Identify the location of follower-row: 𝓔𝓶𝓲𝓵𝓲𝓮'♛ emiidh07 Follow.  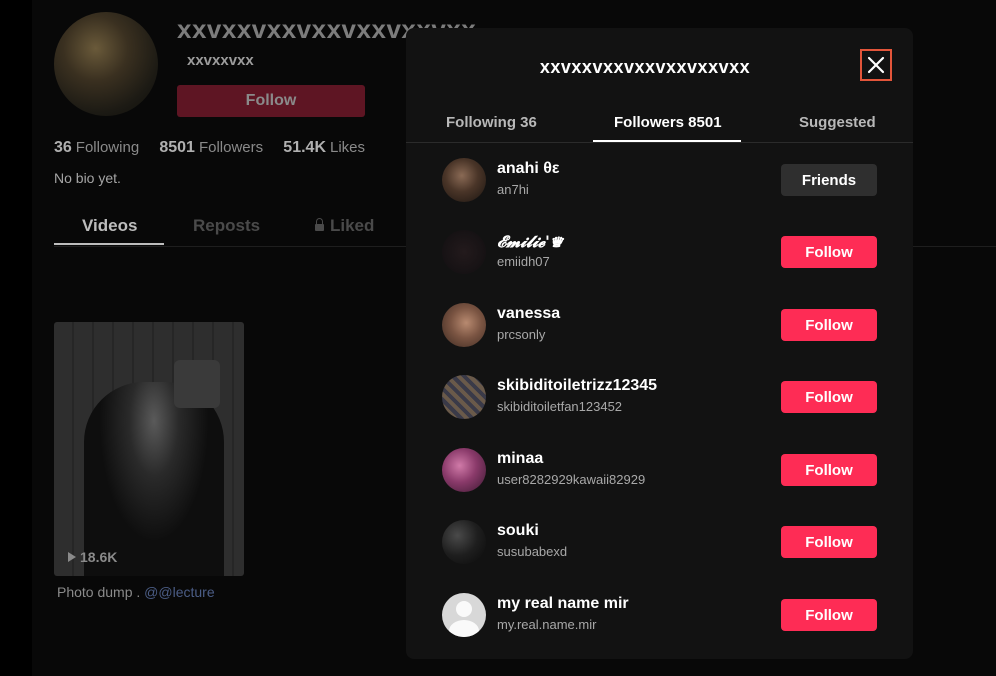
(659, 252).